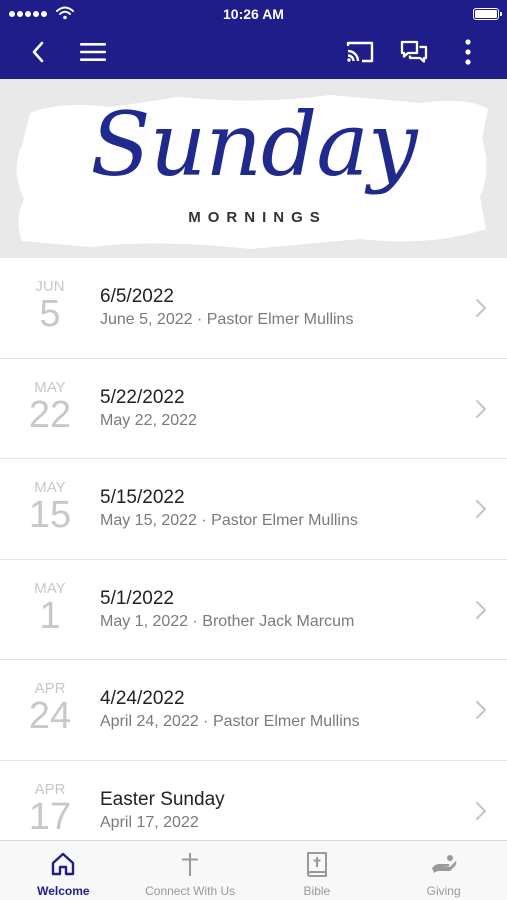  Describe the element at coordinates (317, 891) in the screenshot. I see `tab-label: Bible` at that location.